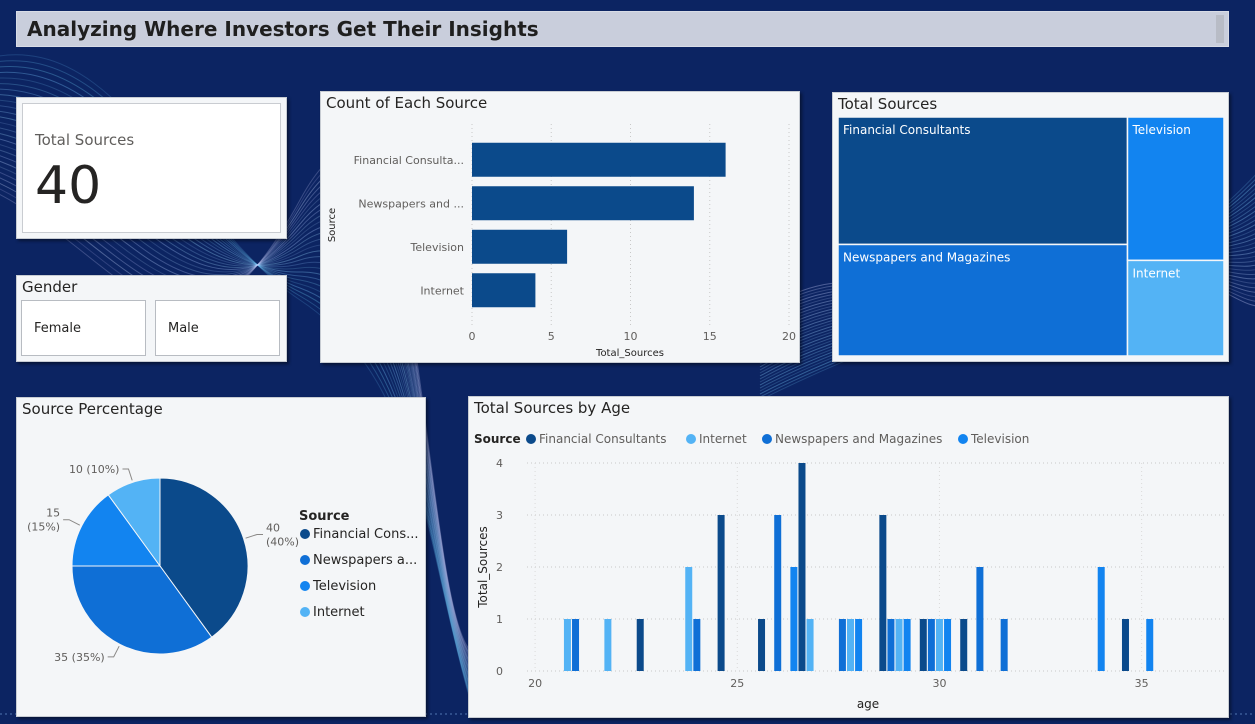 The image size is (1255, 724). Describe the element at coordinates (50, 287) in the screenshot. I see `gender-slicer-title: Gender` at that location.